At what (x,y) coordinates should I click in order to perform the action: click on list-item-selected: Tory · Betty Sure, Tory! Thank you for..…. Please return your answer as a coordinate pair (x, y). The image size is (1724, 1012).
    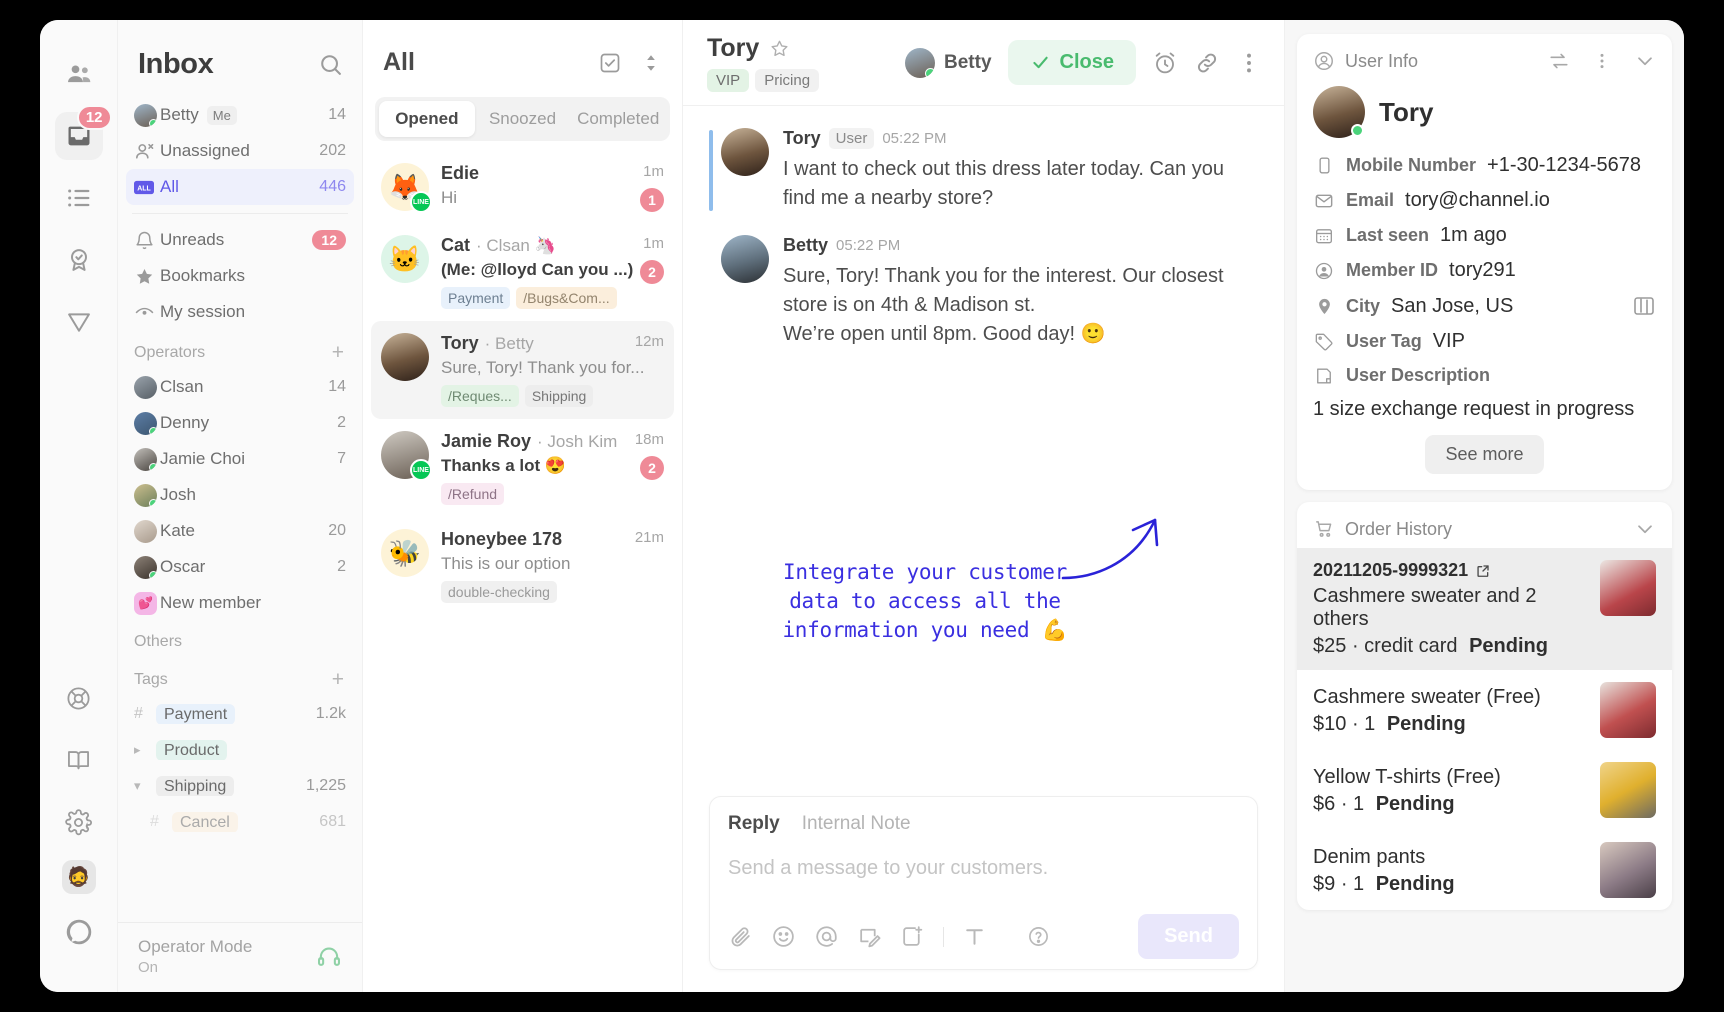
    Looking at the image, I should click on (522, 370).